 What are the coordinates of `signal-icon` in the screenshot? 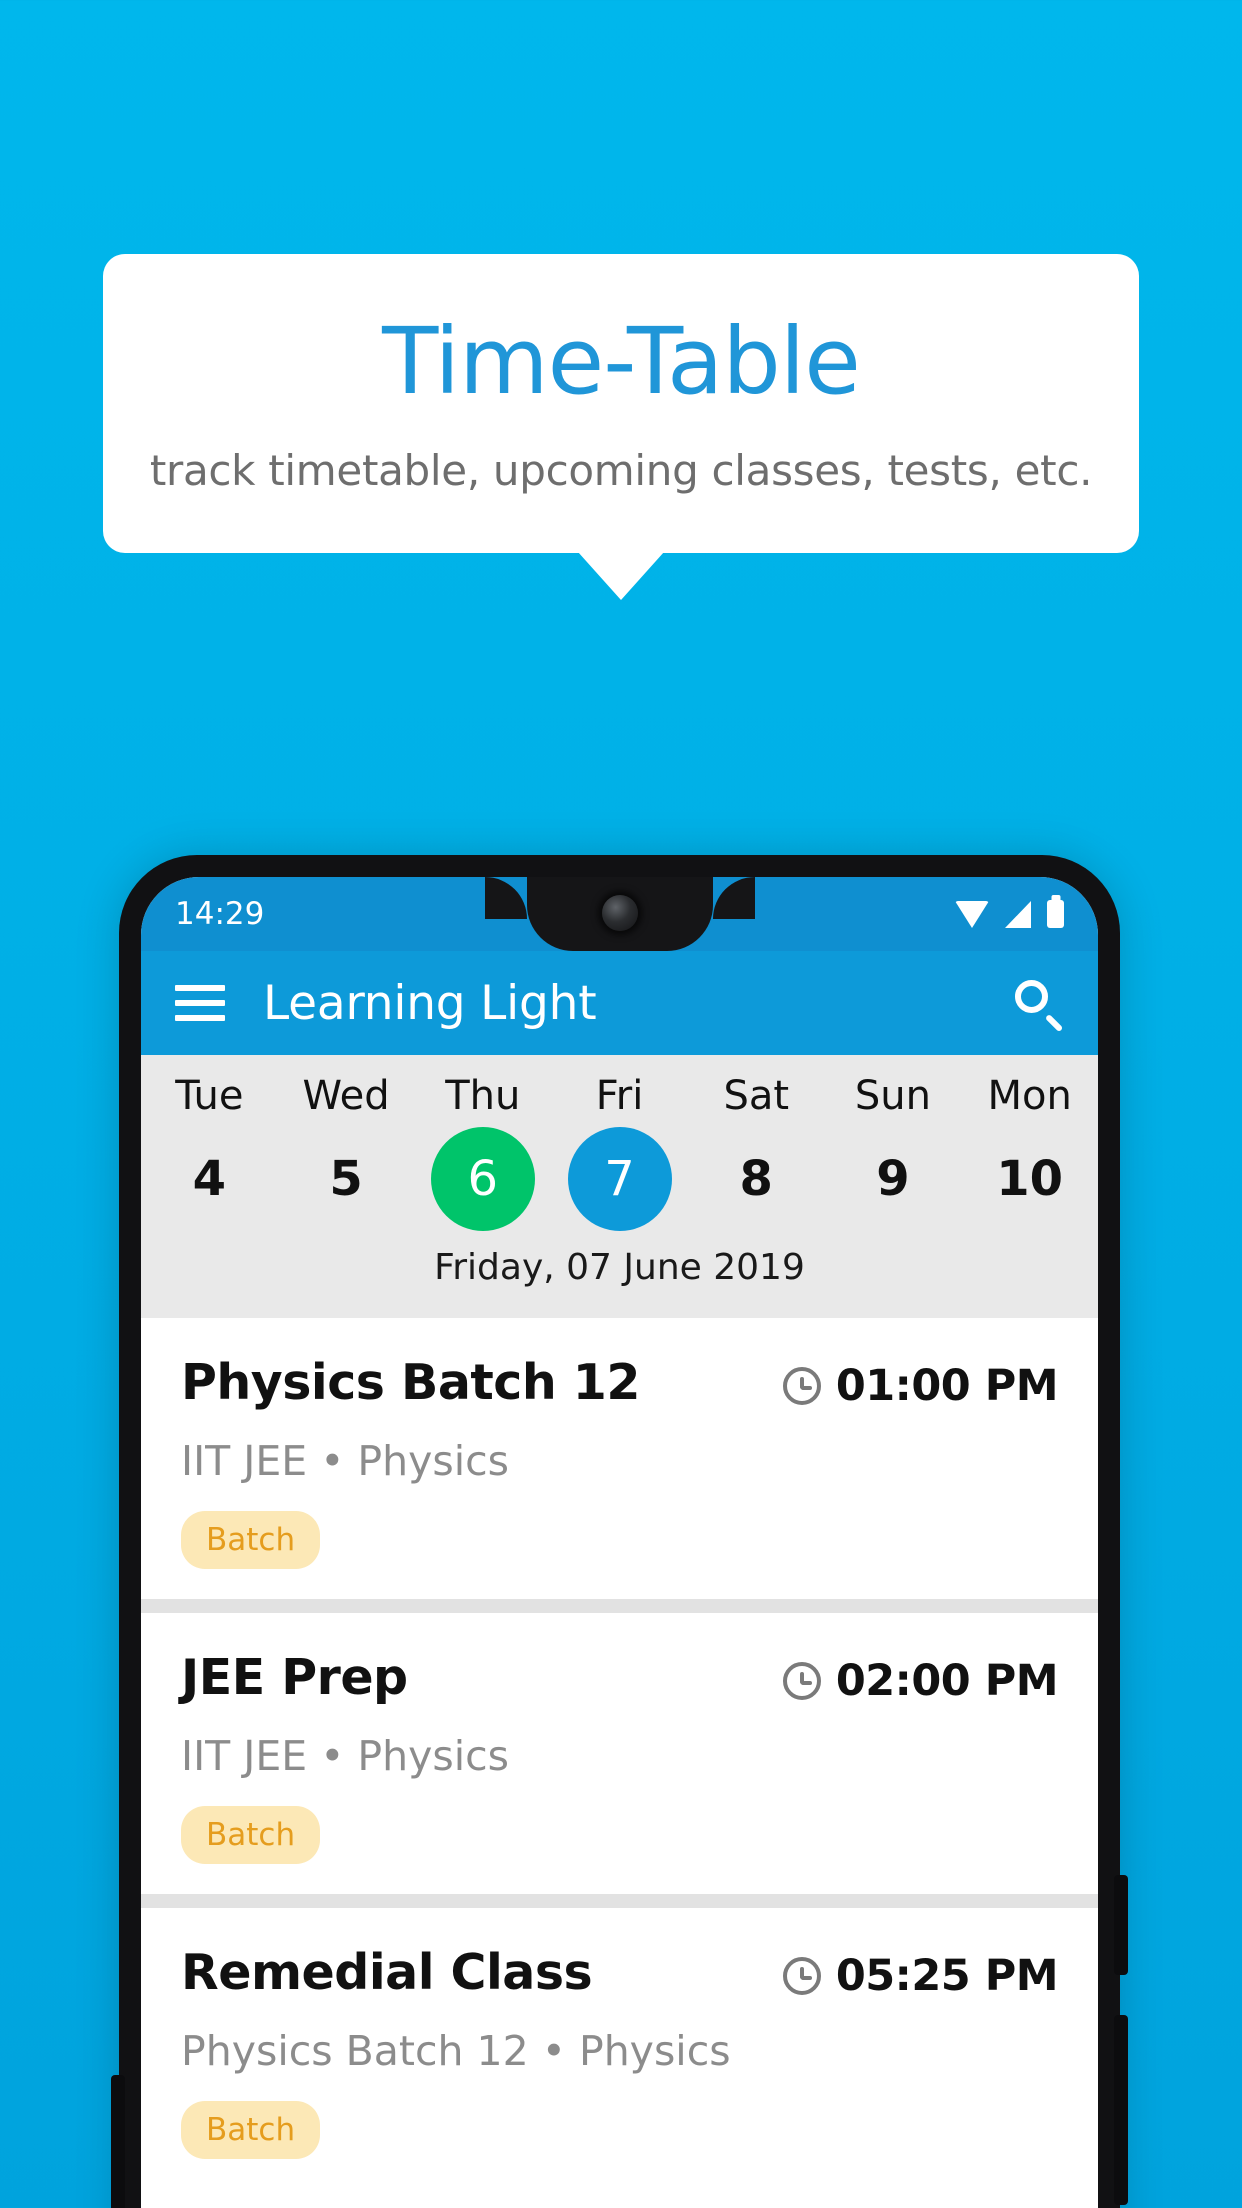 It's located at (1018, 914).